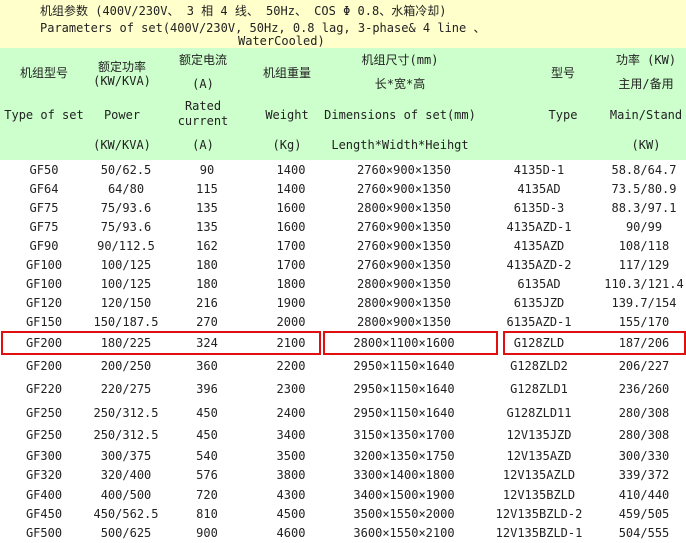  What do you see at coordinates (122, 81) in the screenshot?
I see `header-power-unit-top: (KW/KVA)` at bounding box center [122, 81].